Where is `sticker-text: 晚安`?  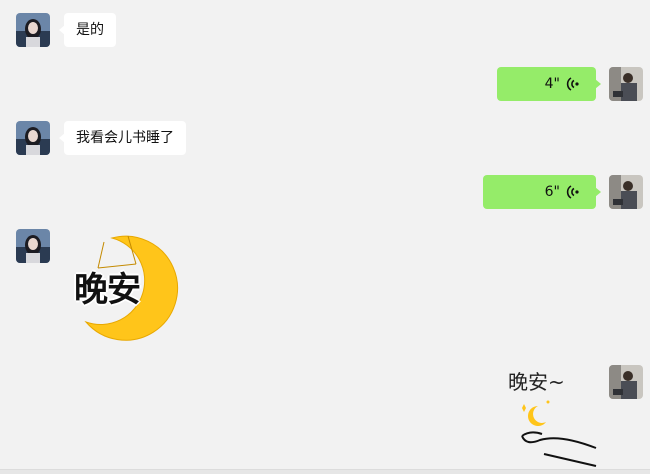
sticker-text: 晚安 is located at coordinates (107, 290).